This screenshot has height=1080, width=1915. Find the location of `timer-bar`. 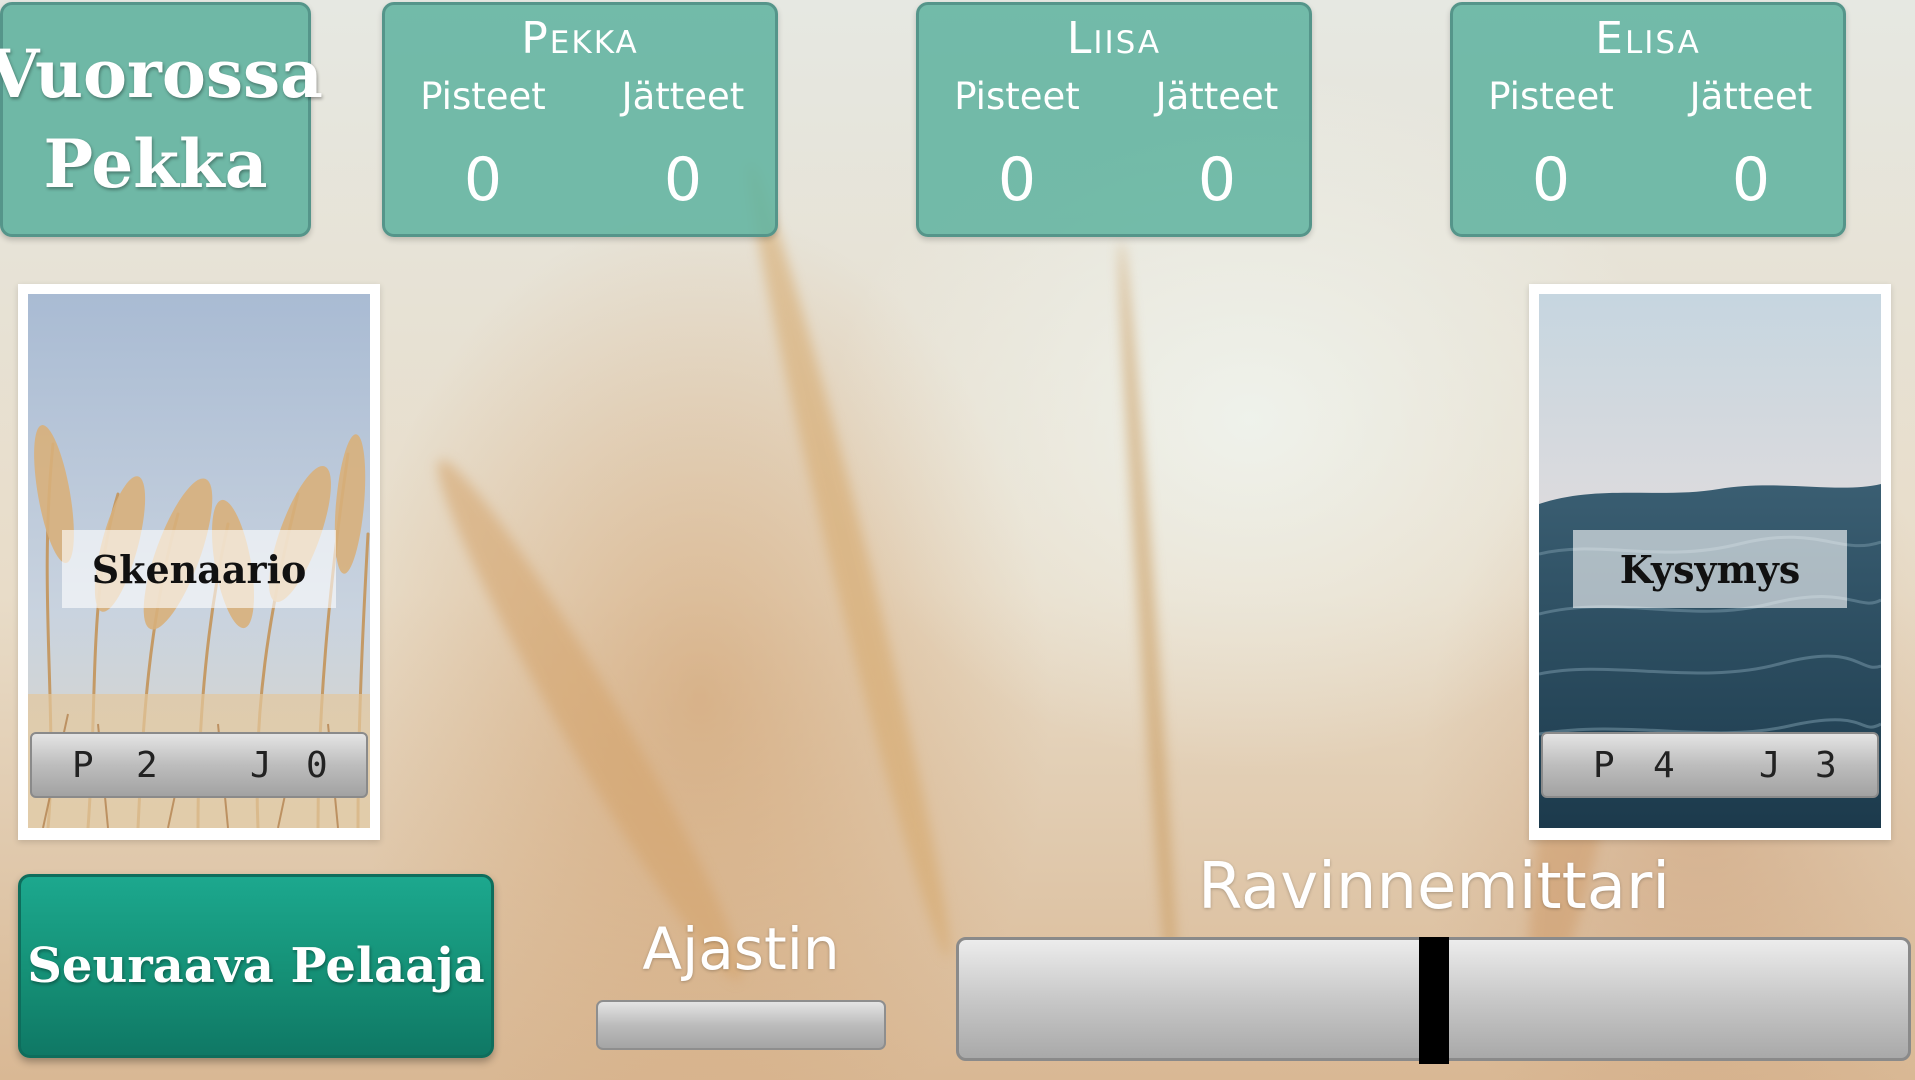

timer-bar is located at coordinates (741, 1025).